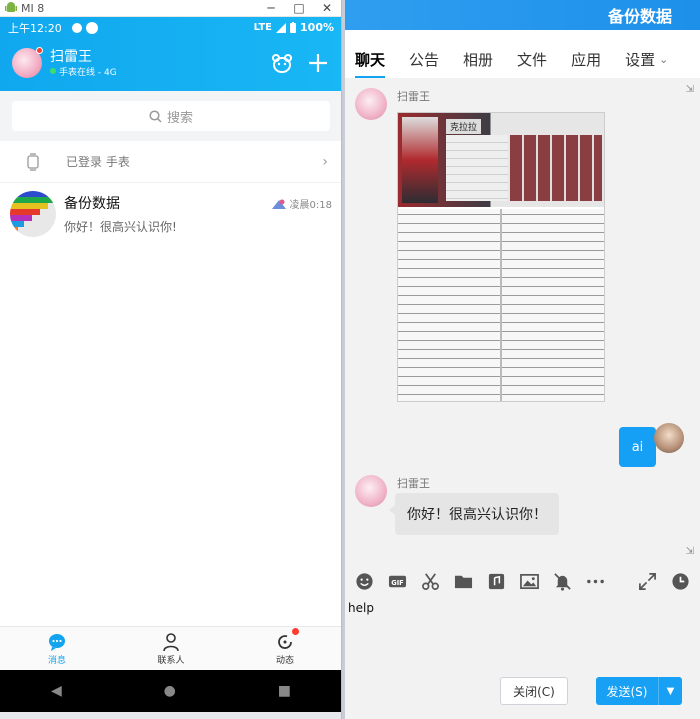 The width and height of the screenshot is (700, 719). Describe the element at coordinates (282, 63) in the screenshot. I see `bear-icon` at that location.